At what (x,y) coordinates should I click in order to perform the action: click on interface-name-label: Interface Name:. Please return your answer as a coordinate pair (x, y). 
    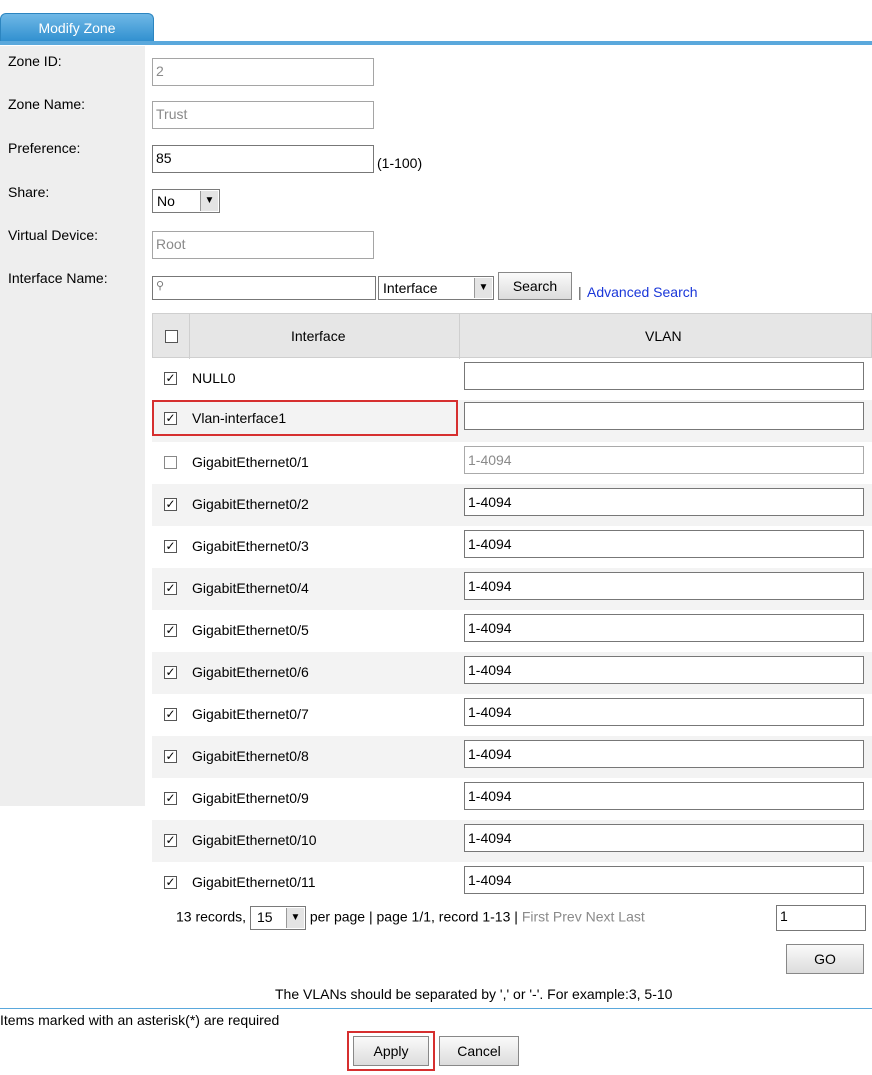
    Looking at the image, I should click on (58, 278).